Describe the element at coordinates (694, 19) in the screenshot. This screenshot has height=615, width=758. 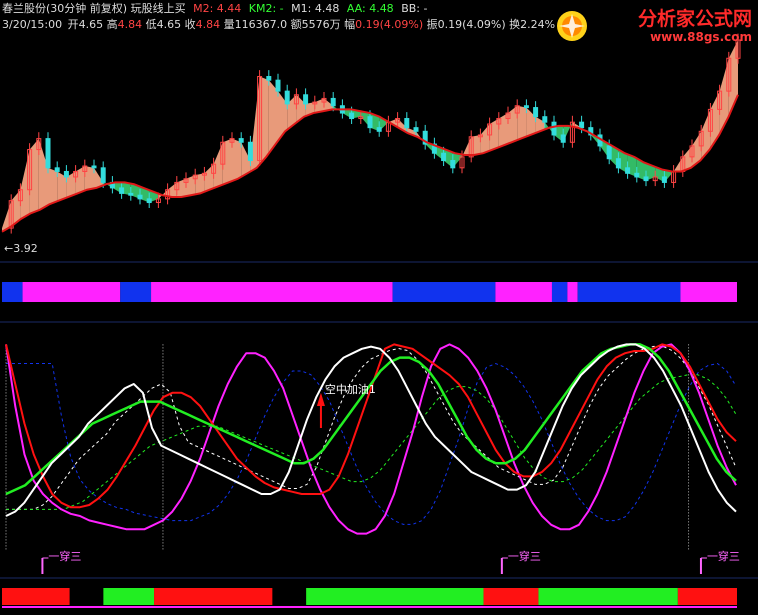
I see `watermark-site-name: 分析家公式网` at that location.